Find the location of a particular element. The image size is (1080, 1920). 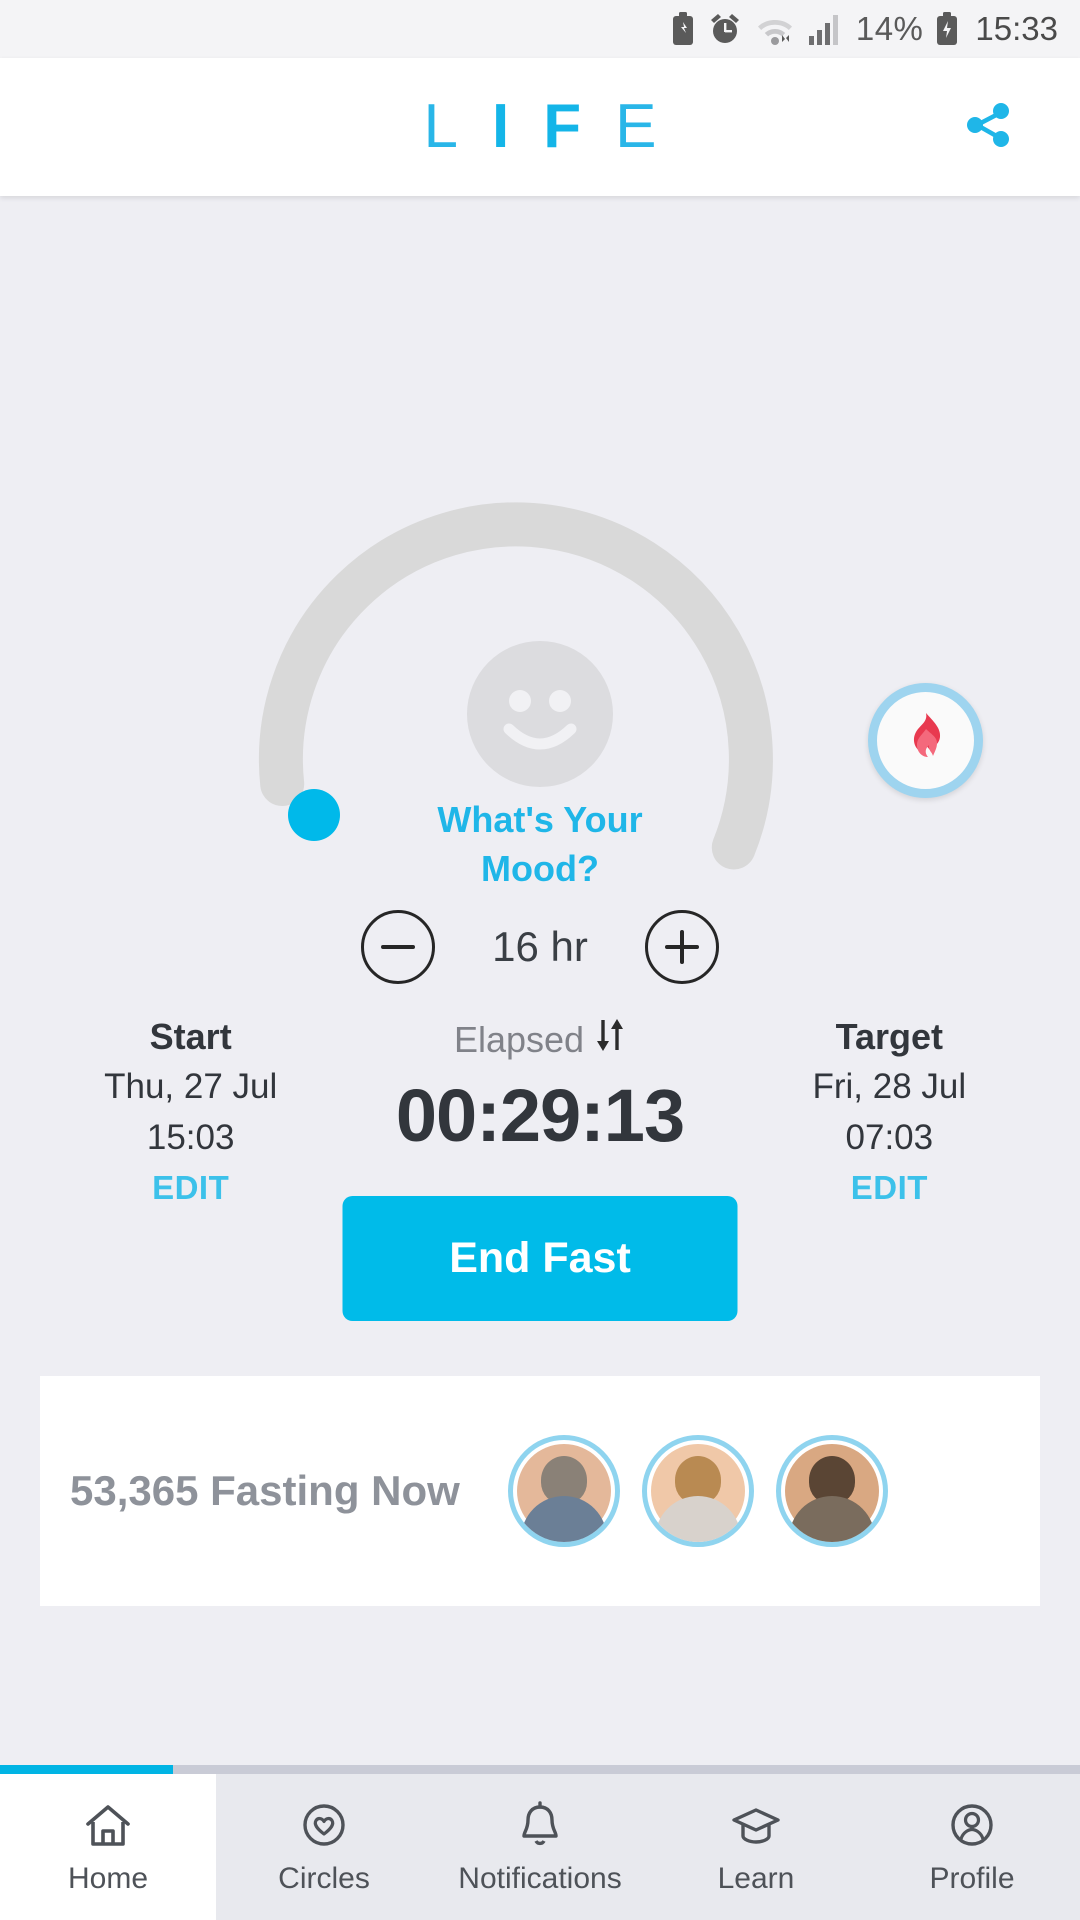

swap-arrows-icon is located at coordinates (610, 1039).